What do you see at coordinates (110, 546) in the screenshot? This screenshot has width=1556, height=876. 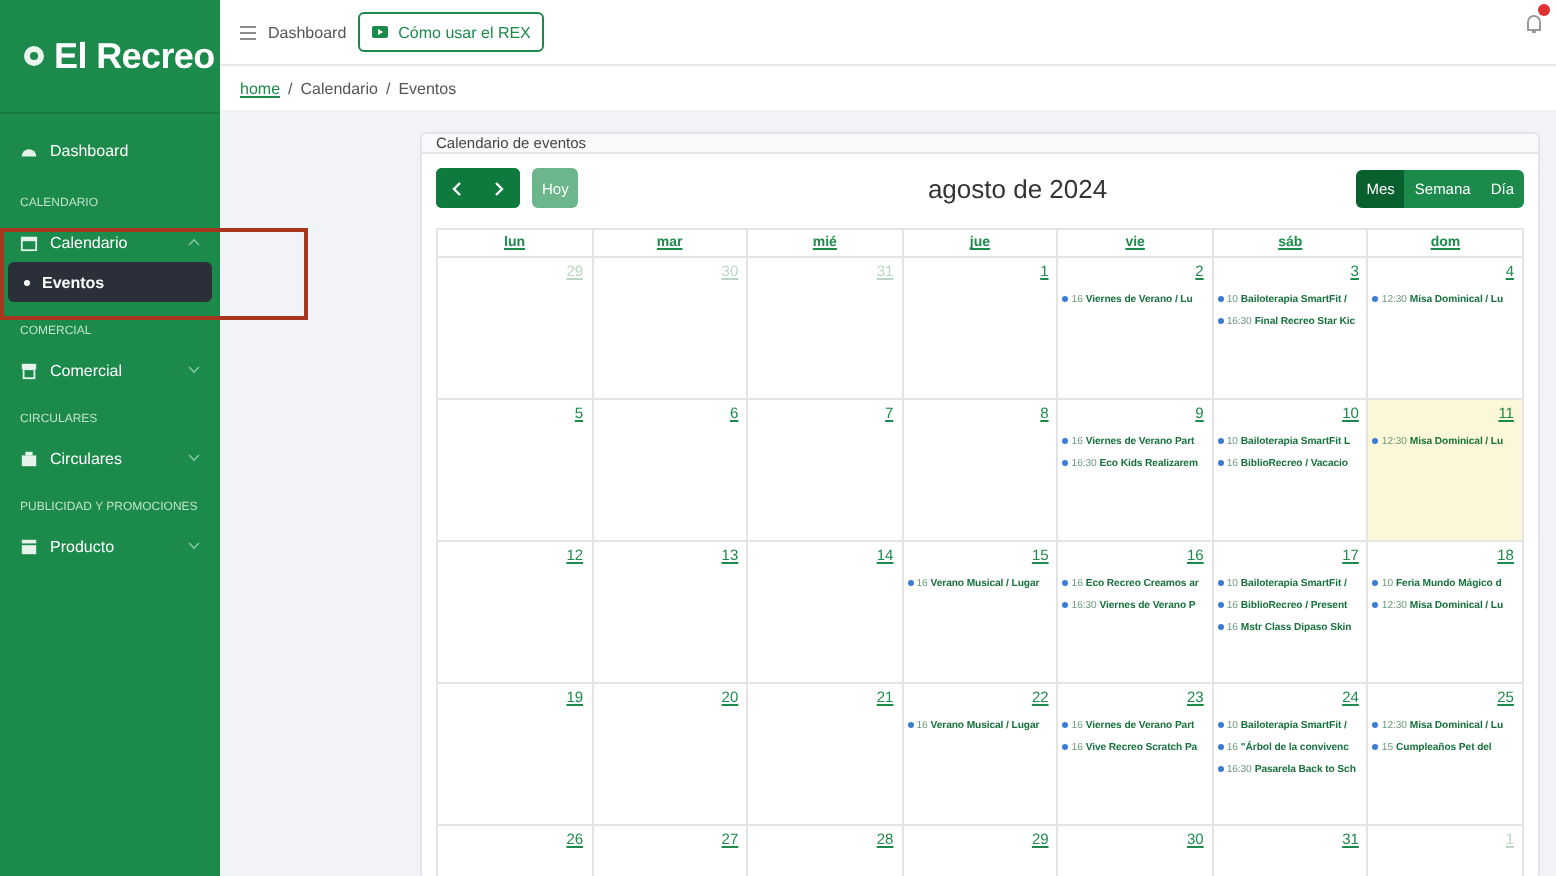 I see `nav-item: Producto` at bounding box center [110, 546].